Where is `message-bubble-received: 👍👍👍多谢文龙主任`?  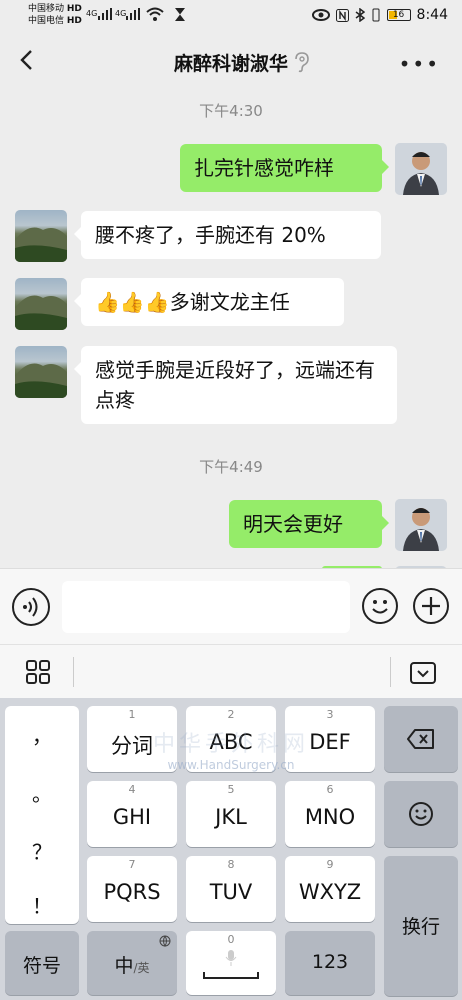
message-bubble-received: 👍👍👍多谢文龙主任 is located at coordinates (209, 302).